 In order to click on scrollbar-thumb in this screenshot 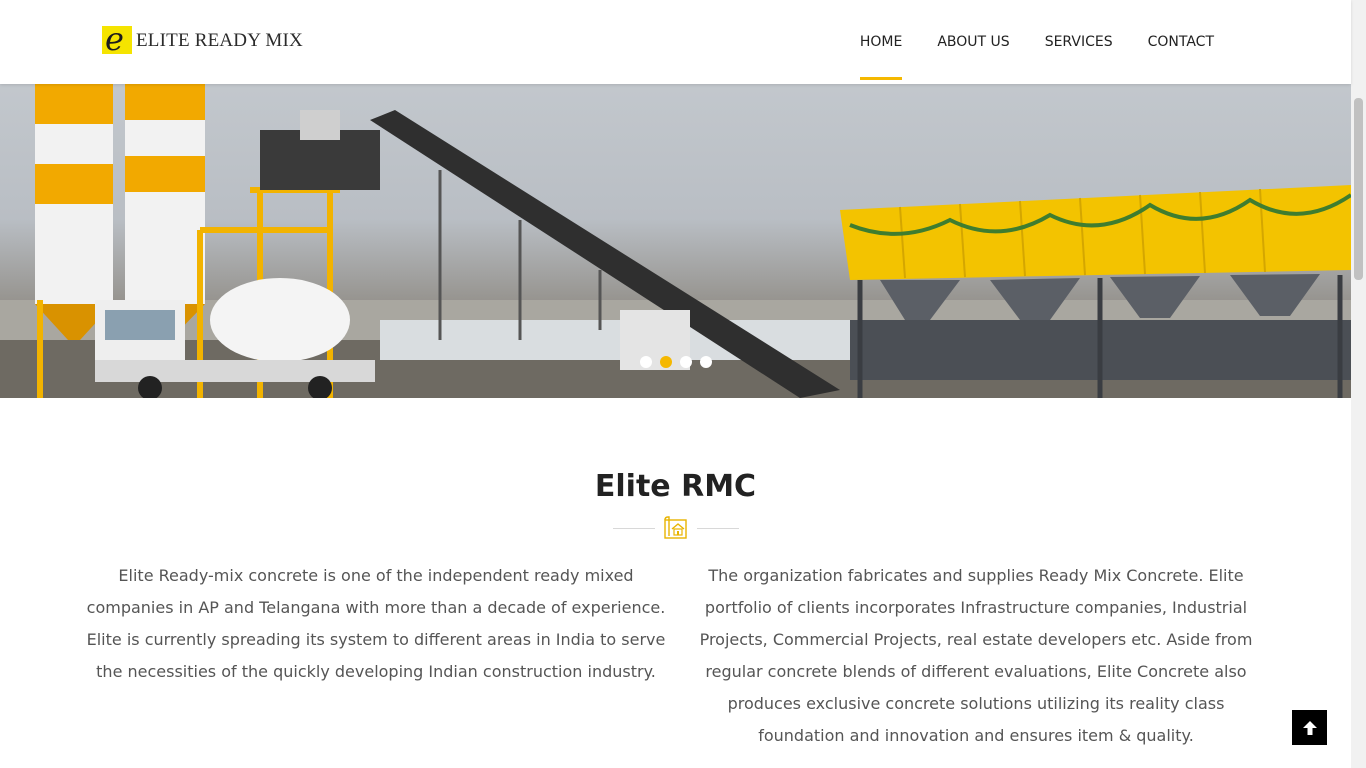, I will do `click(1358, 189)`.